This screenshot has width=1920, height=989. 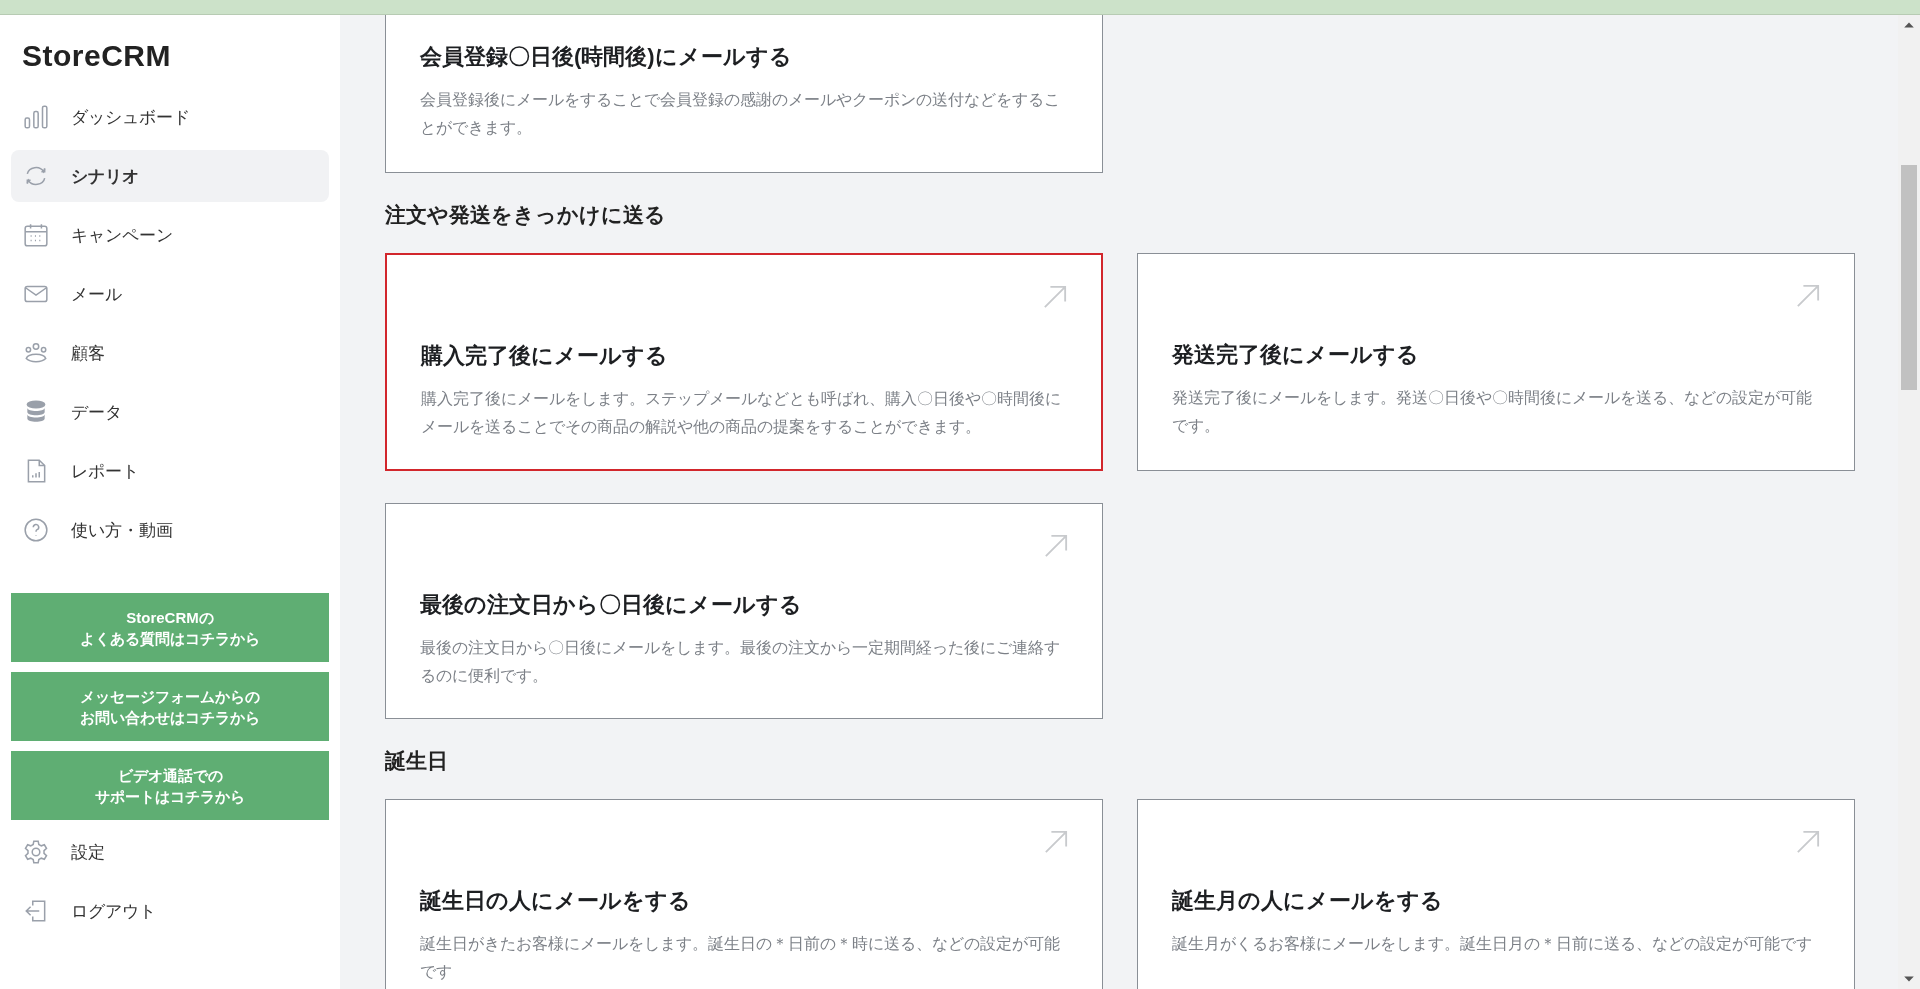 What do you see at coordinates (741, 413) in the screenshot?
I see `card-description: 購入完了後にメールをします。ステップメールなどとも呼ばれ、購入〇日後や〇時間後にメールを送ることでその商品の解説や他の商品の提案をすることができます。` at bounding box center [741, 413].